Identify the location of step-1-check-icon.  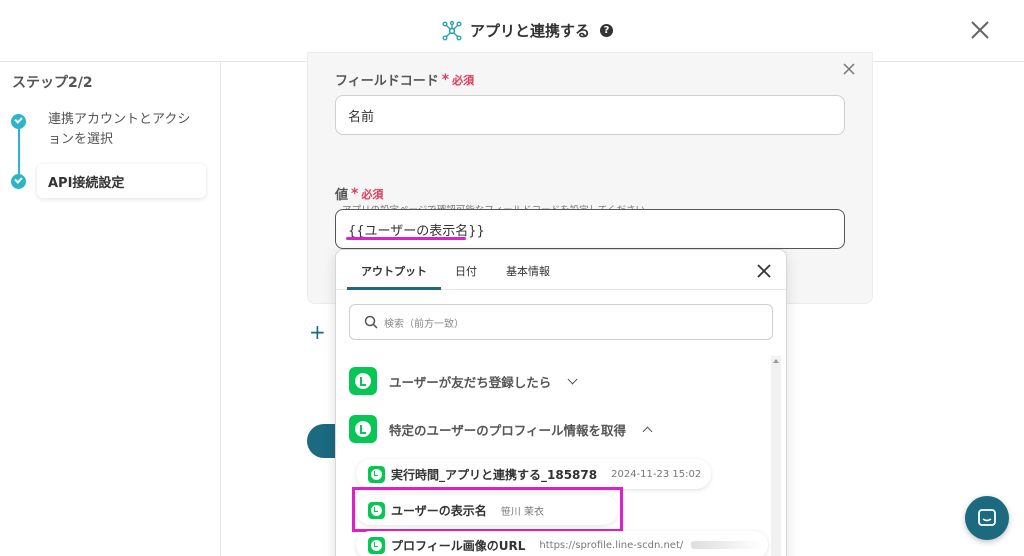
(18, 121).